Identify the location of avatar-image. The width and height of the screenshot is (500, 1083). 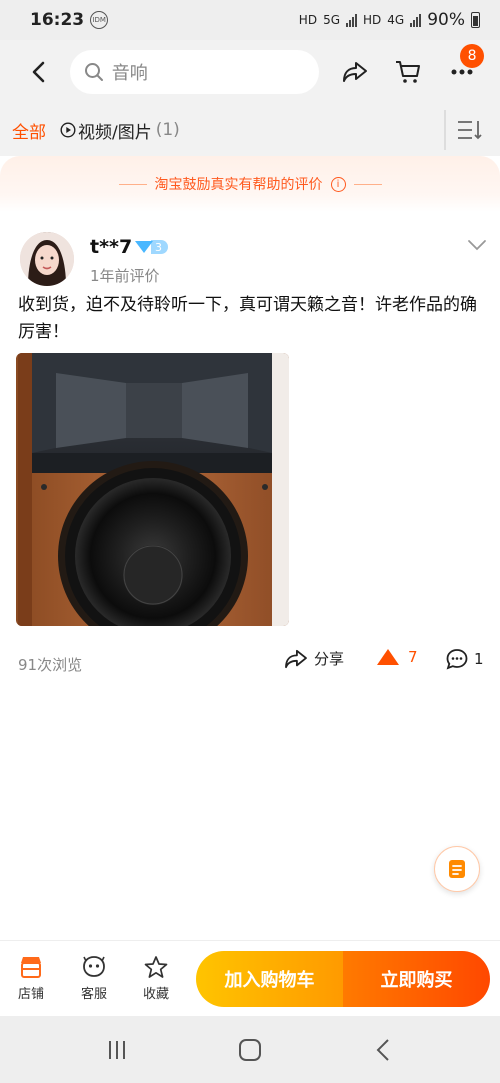
(47, 259).